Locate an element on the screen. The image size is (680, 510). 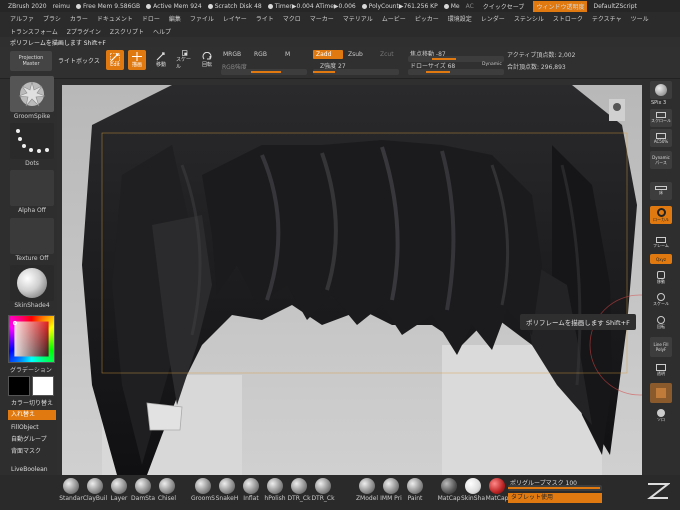
menu-render: レンダー is located at coordinates (493, 18).